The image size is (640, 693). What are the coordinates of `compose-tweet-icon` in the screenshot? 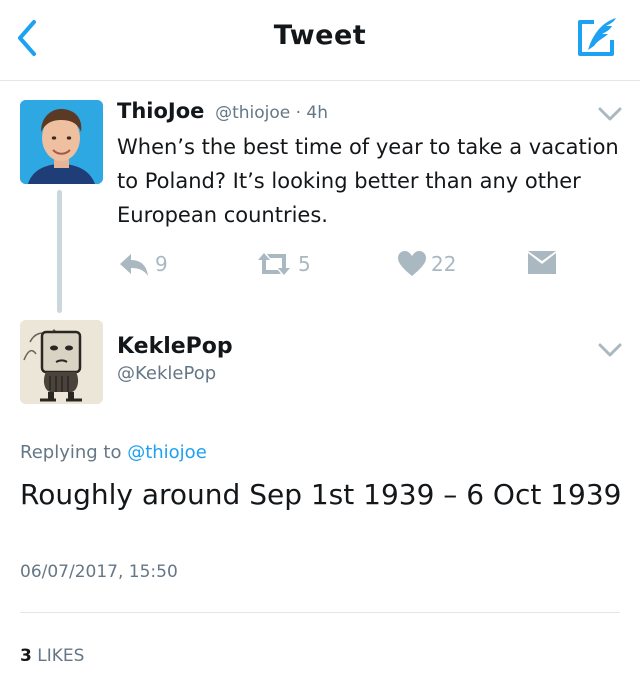 It's located at (597, 37).